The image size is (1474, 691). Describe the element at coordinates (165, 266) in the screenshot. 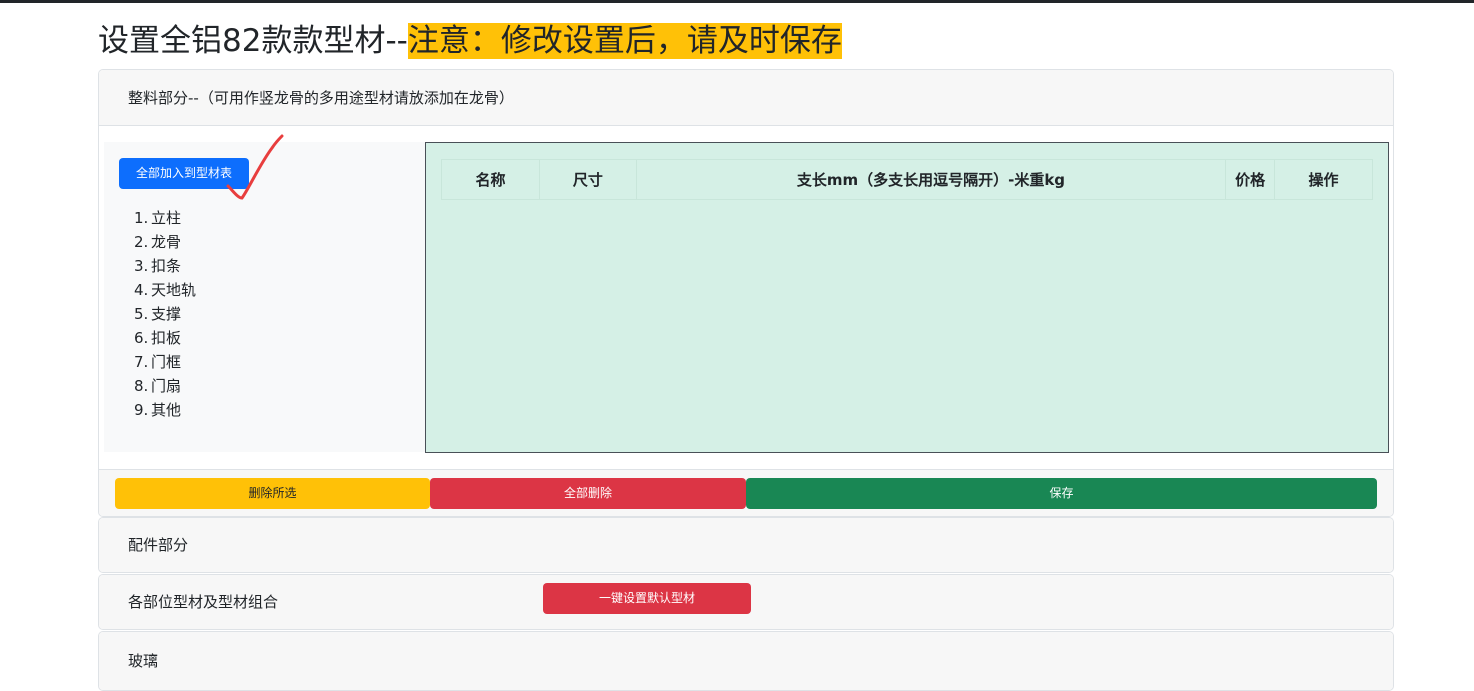

I see `category-item: 3. 扣条` at that location.